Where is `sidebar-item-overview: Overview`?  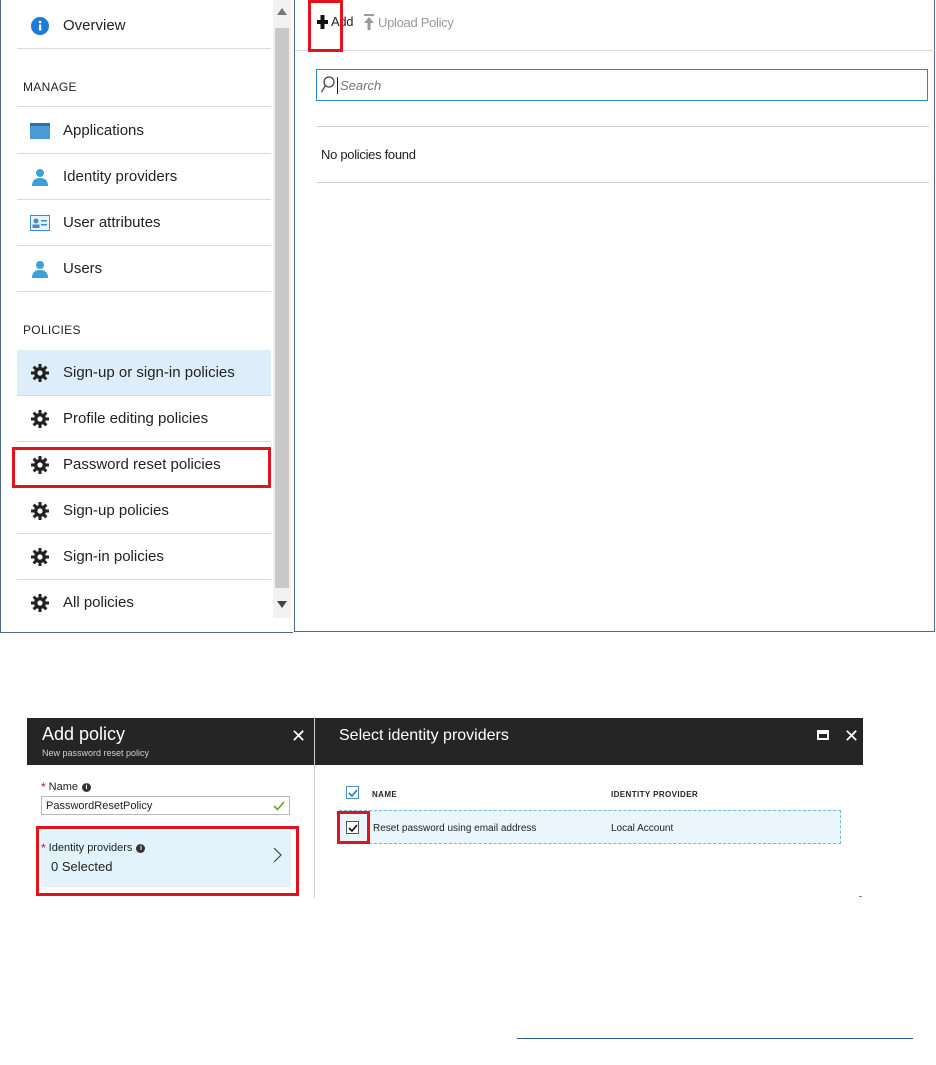
sidebar-item-overview: Overview is located at coordinates (144, 26).